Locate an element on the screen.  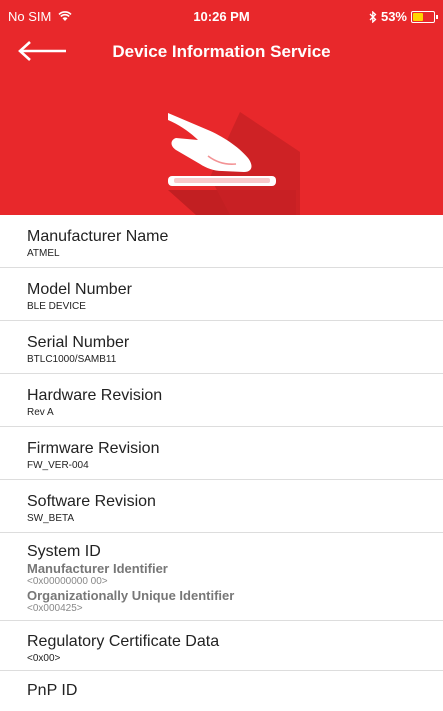
oui-value: <0x000425> is located at coordinates (55, 608).